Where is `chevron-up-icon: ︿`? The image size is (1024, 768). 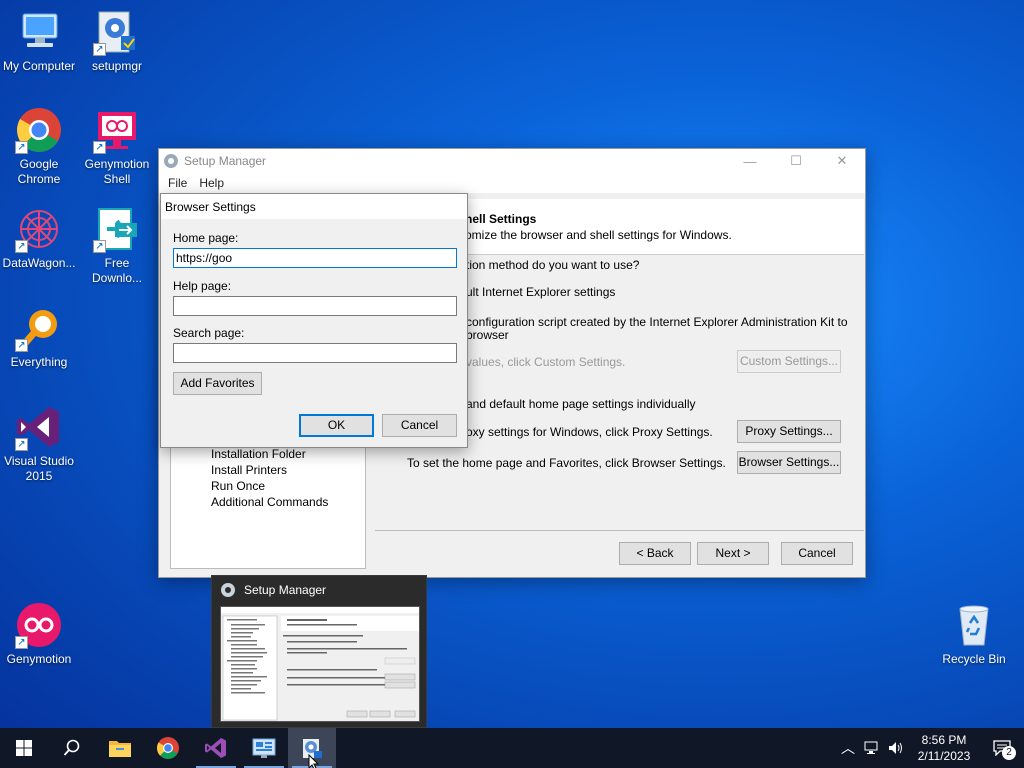 chevron-up-icon: ︿ is located at coordinates (848, 748).